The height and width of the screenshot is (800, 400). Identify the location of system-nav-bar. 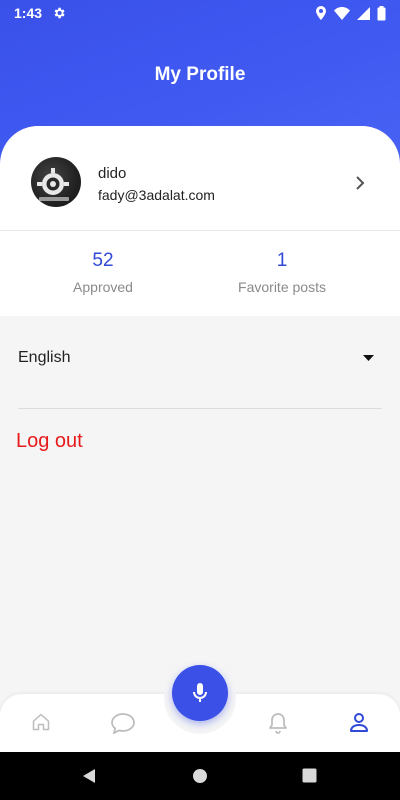
(200, 776).